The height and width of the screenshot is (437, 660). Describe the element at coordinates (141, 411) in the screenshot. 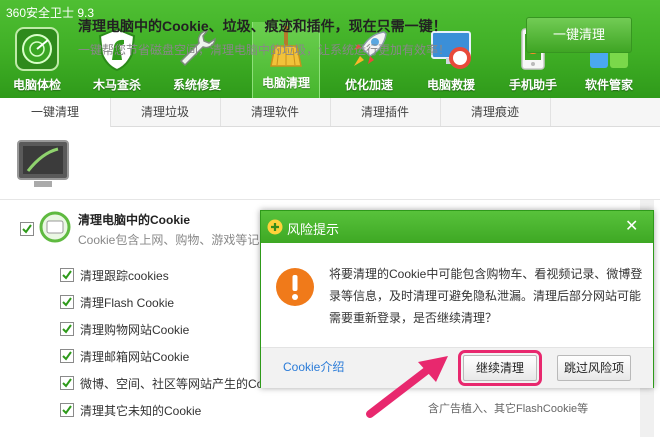

I see `item-label: 清理其它未知的Cookie` at that location.